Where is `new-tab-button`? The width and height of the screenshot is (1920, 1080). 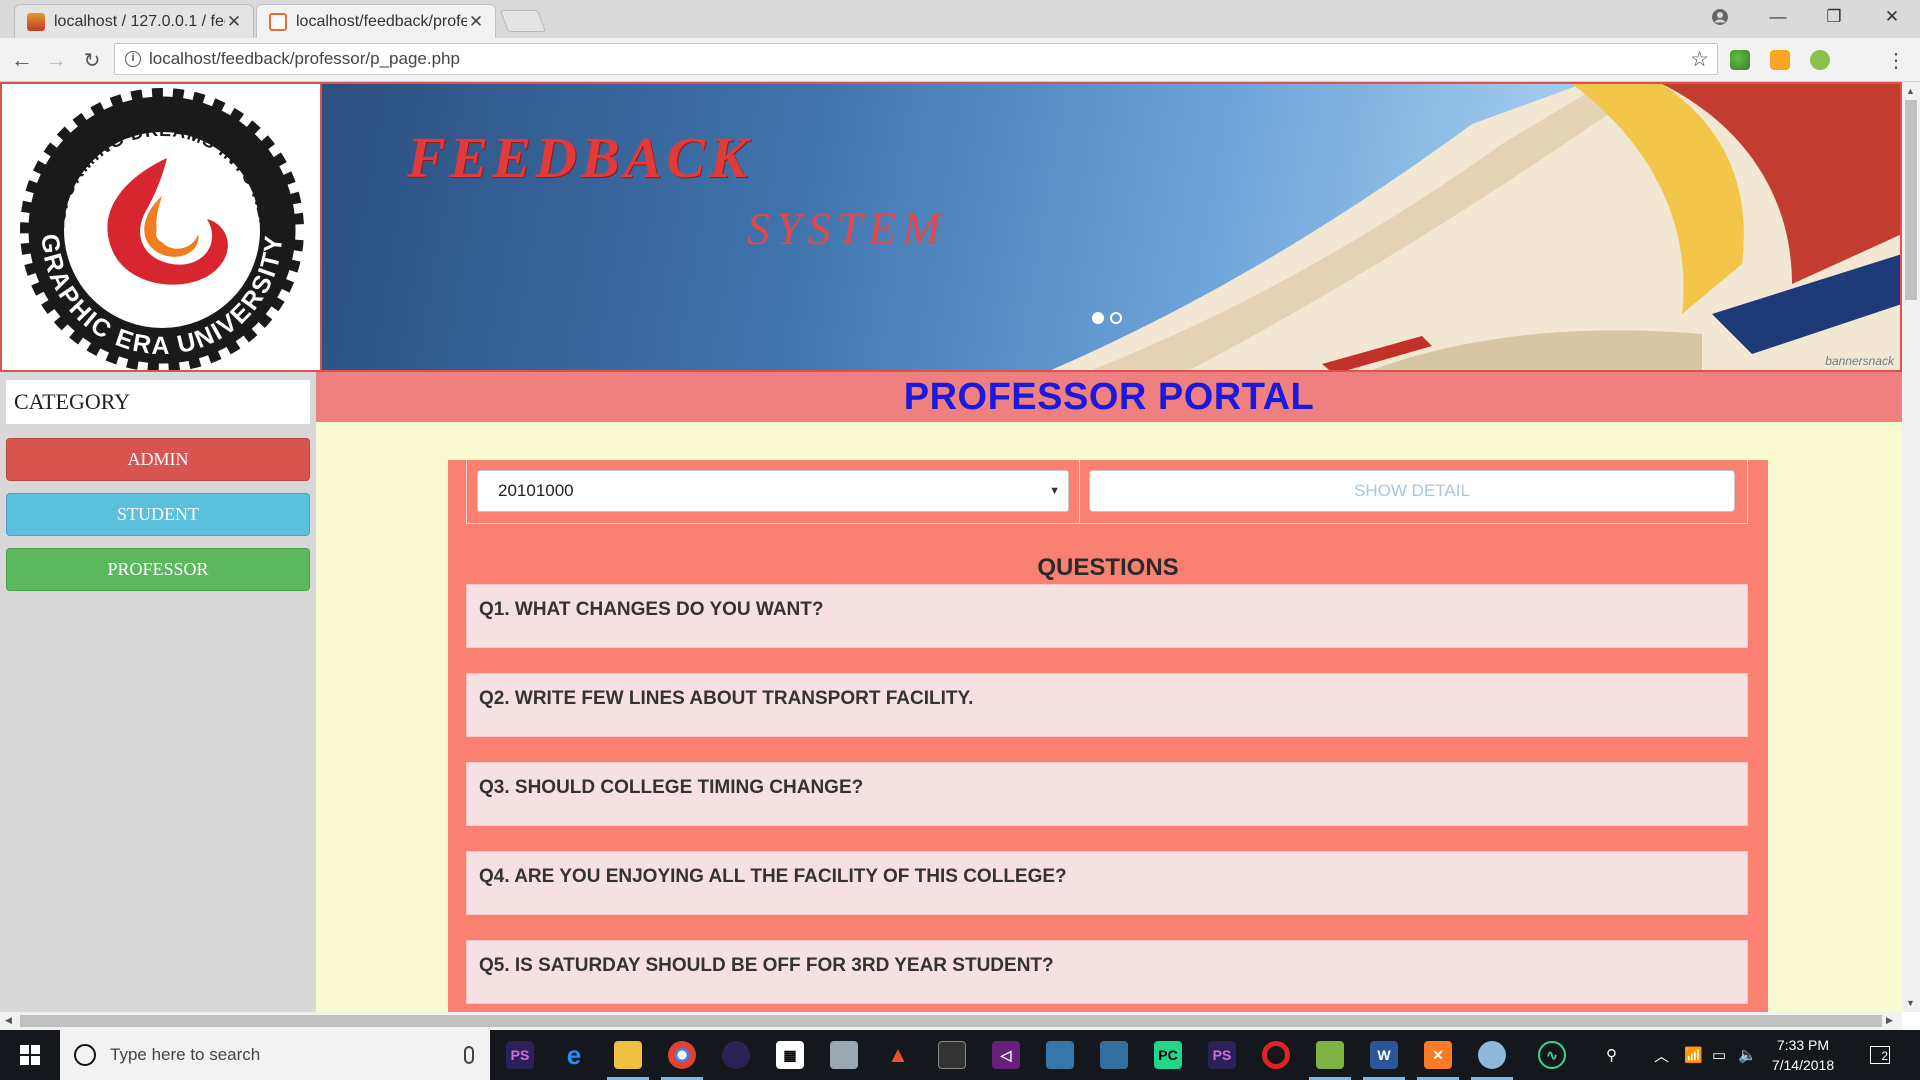
new-tab-button is located at coordinates (523, 21).